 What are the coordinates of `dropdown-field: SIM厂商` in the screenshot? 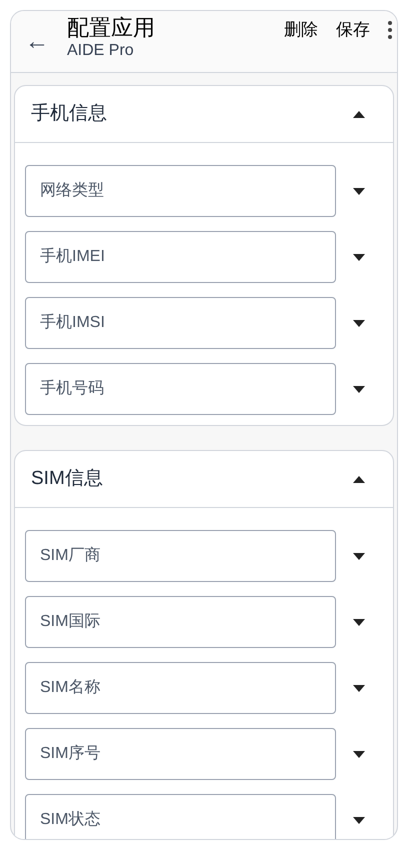 It's located at (180, 556).